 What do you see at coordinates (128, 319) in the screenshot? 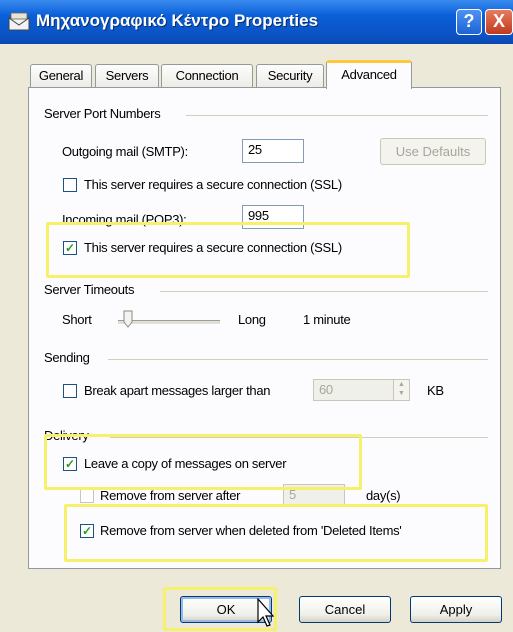
I see `timeout-slider-thumb` at bounding box center [128, 319].